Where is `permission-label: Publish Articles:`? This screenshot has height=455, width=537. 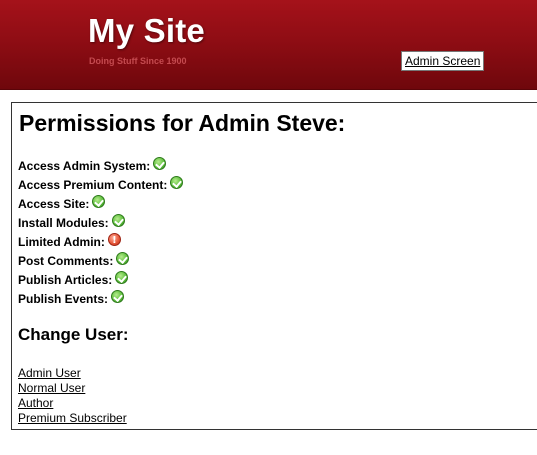
permission-label: Publish Articles: is located at coordinates (65, 280).